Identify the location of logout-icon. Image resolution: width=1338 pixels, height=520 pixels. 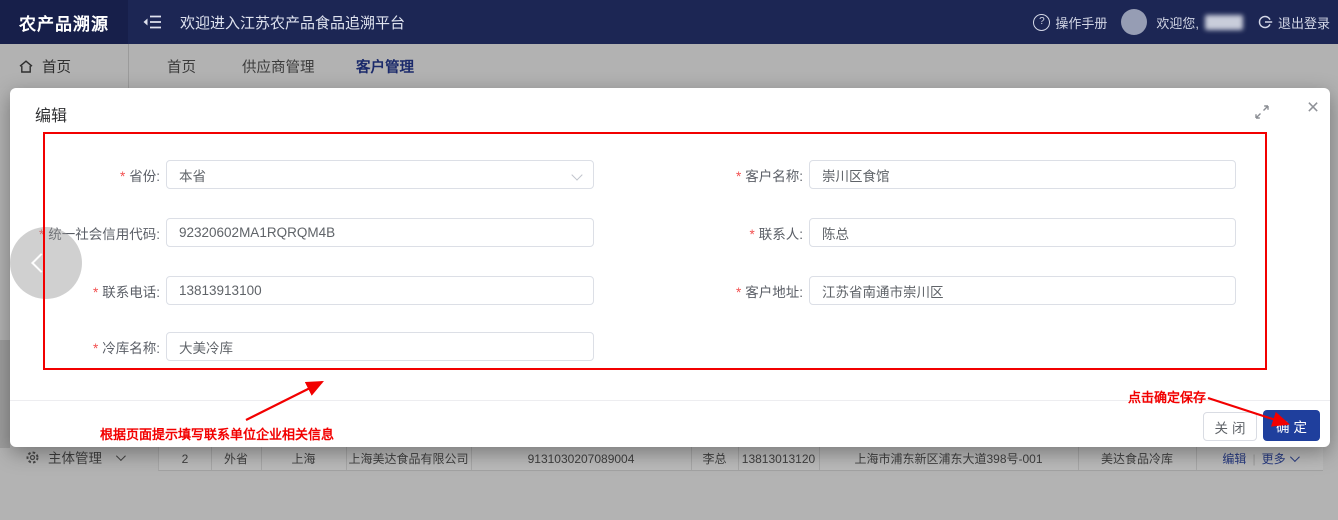
(1265, 22).